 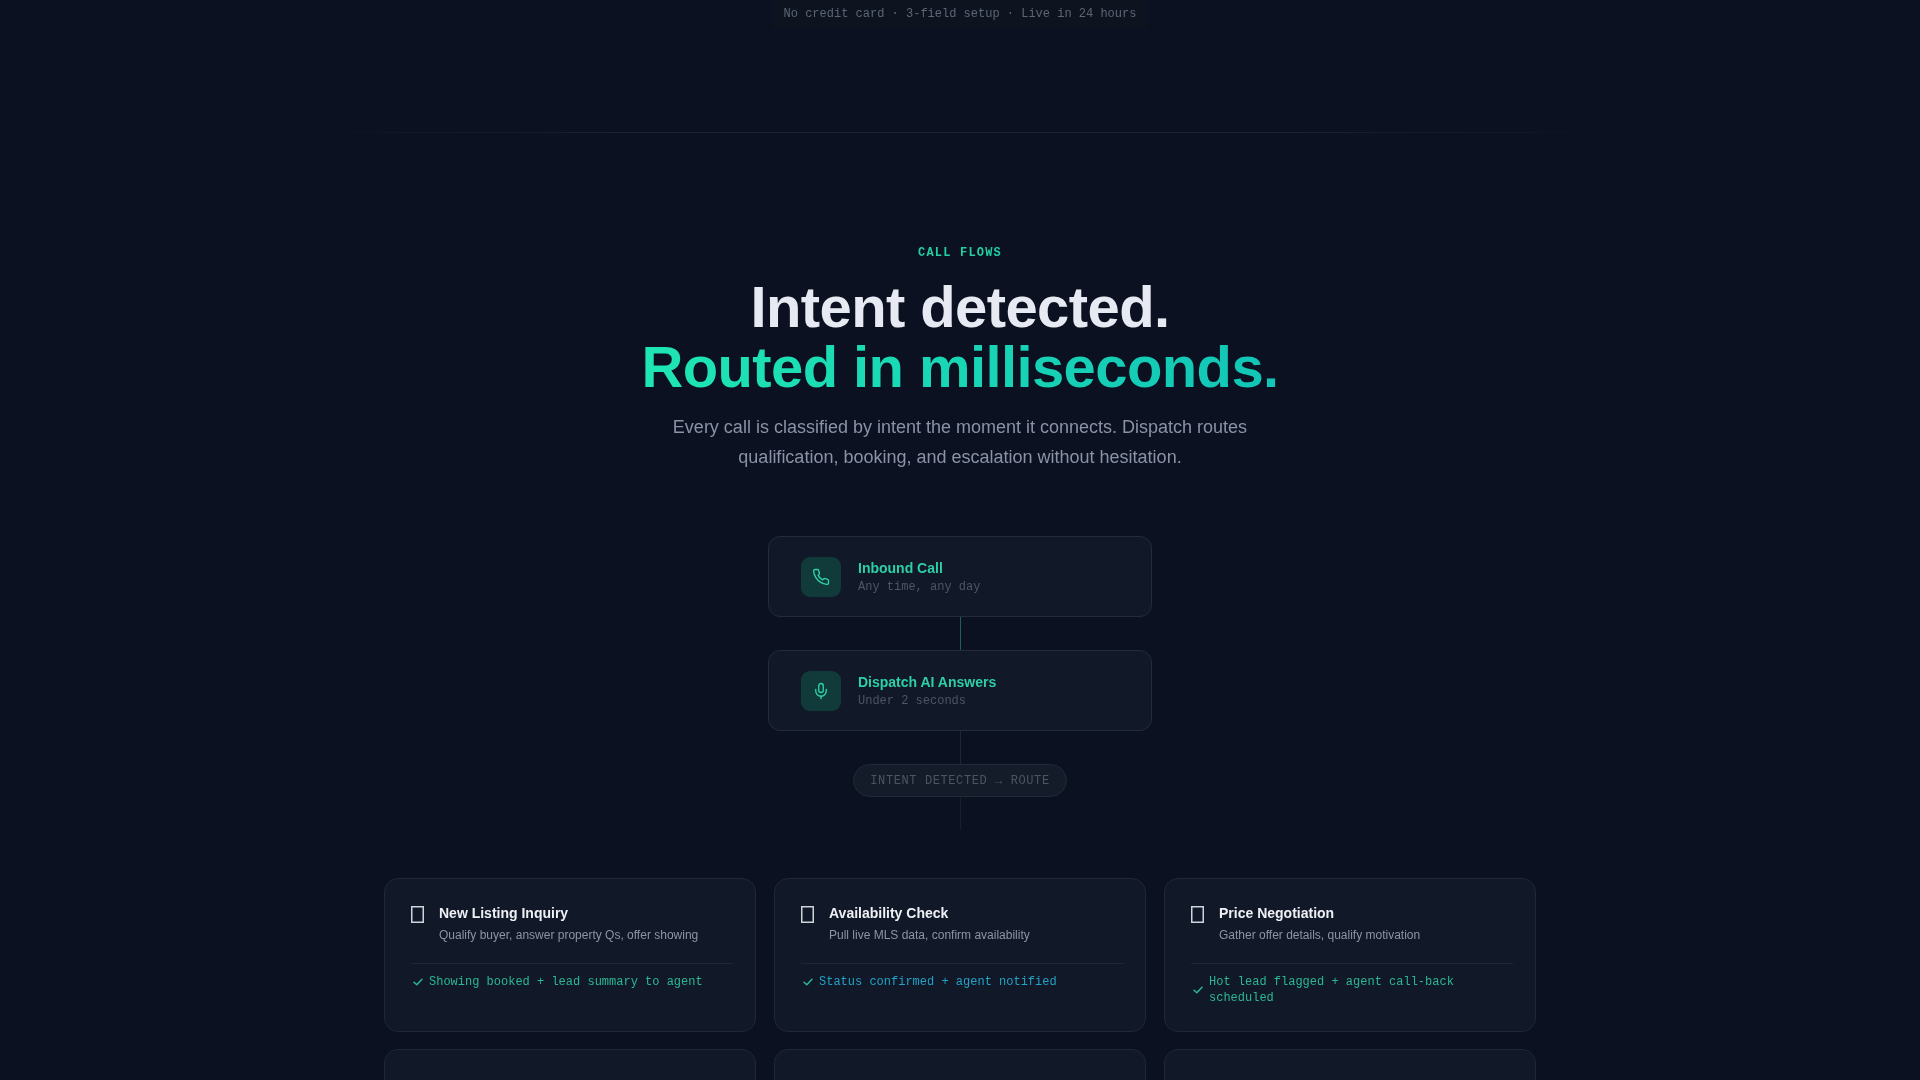 What do you see at coordinates (960, 307) in the screenshot?
I see `section-heading: Intent detected.` at bounding box center [960, 307].